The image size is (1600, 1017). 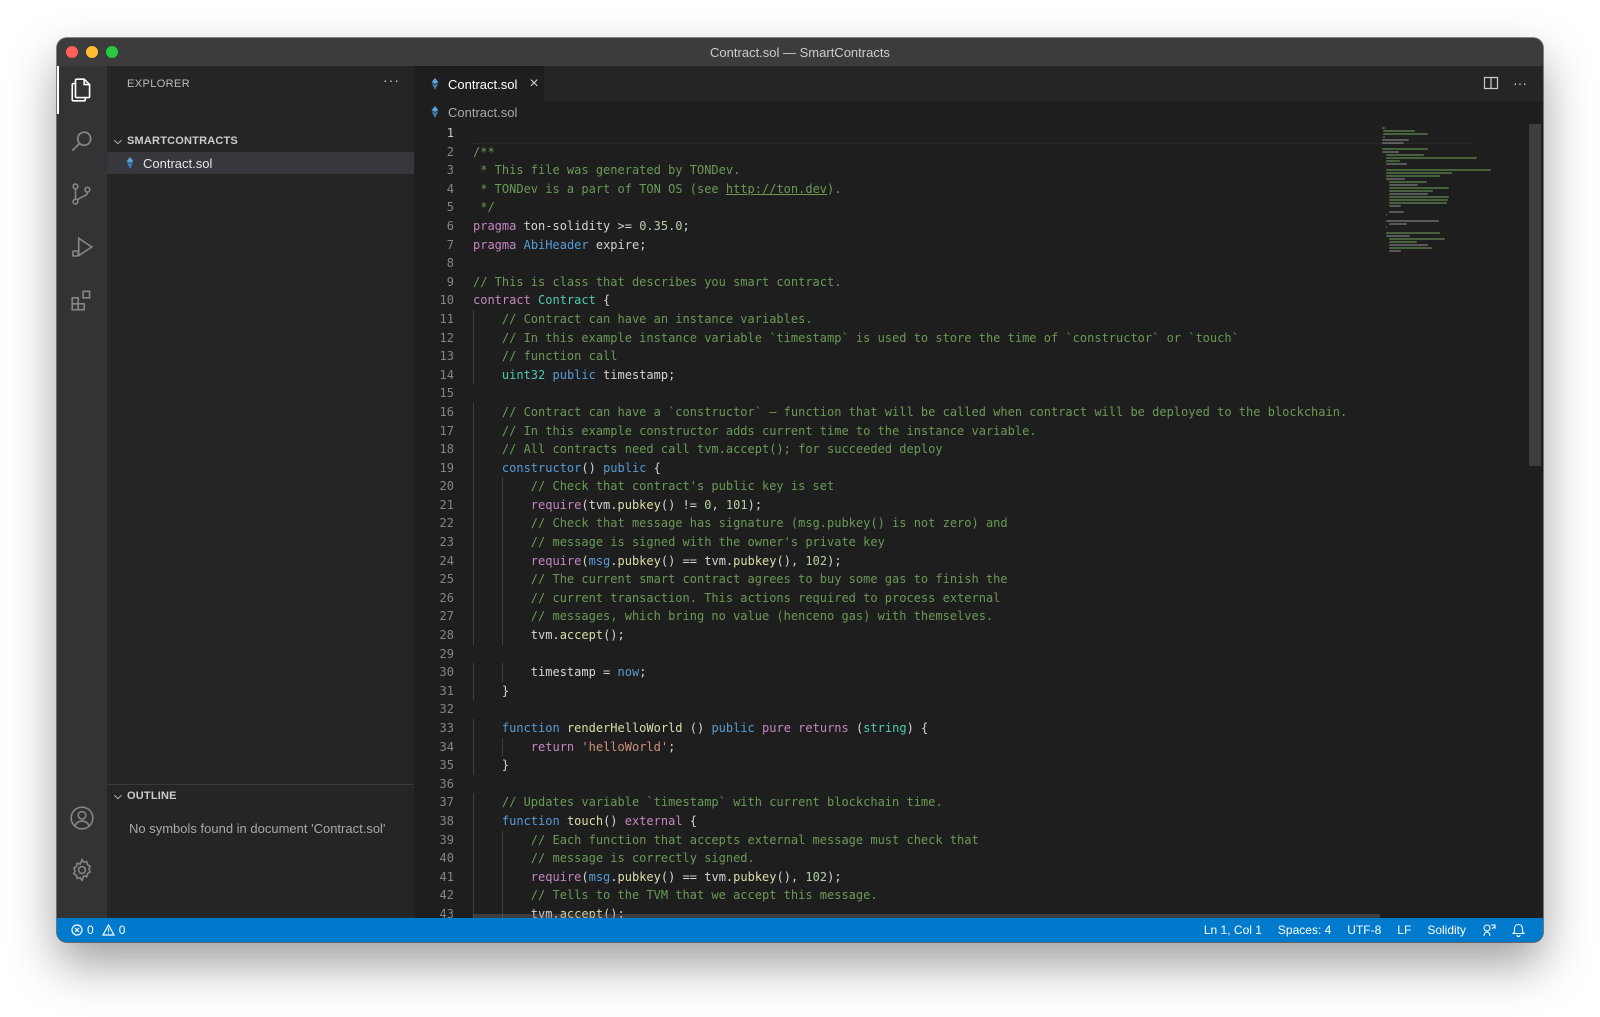 What do you see at coordinates (973, 356) in the screenshot?
I see `code-line: // function call` at bounding box center [973, 356].